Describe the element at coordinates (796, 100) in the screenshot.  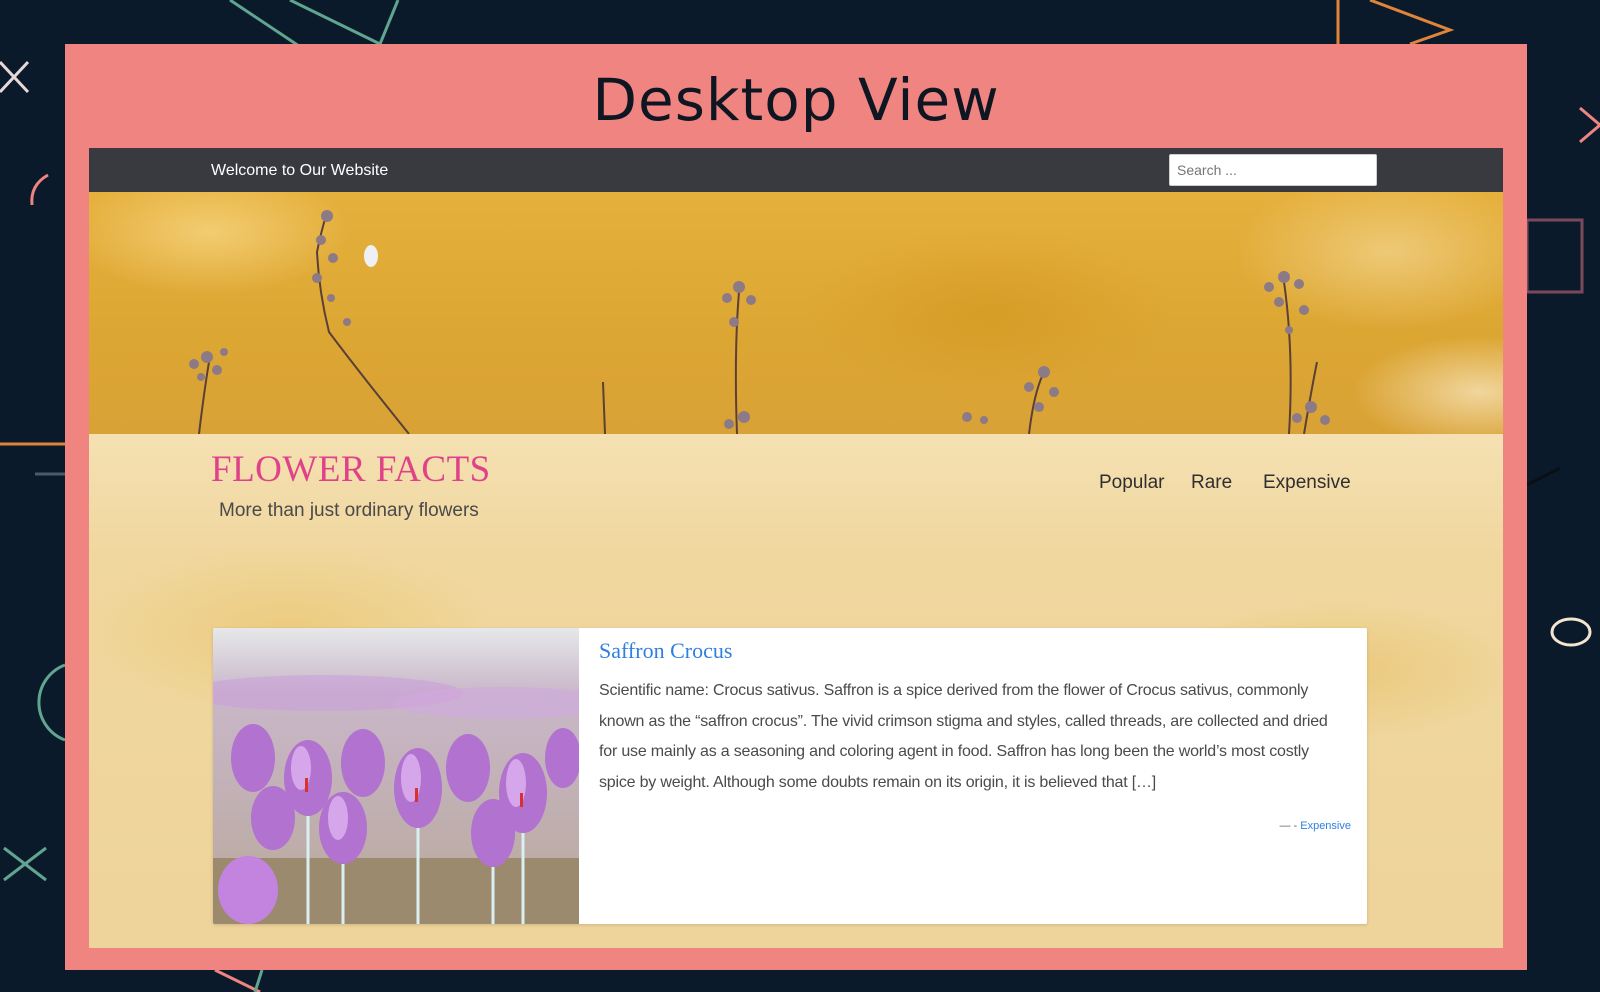
I see `presentation-title: Desktop View` at that location.